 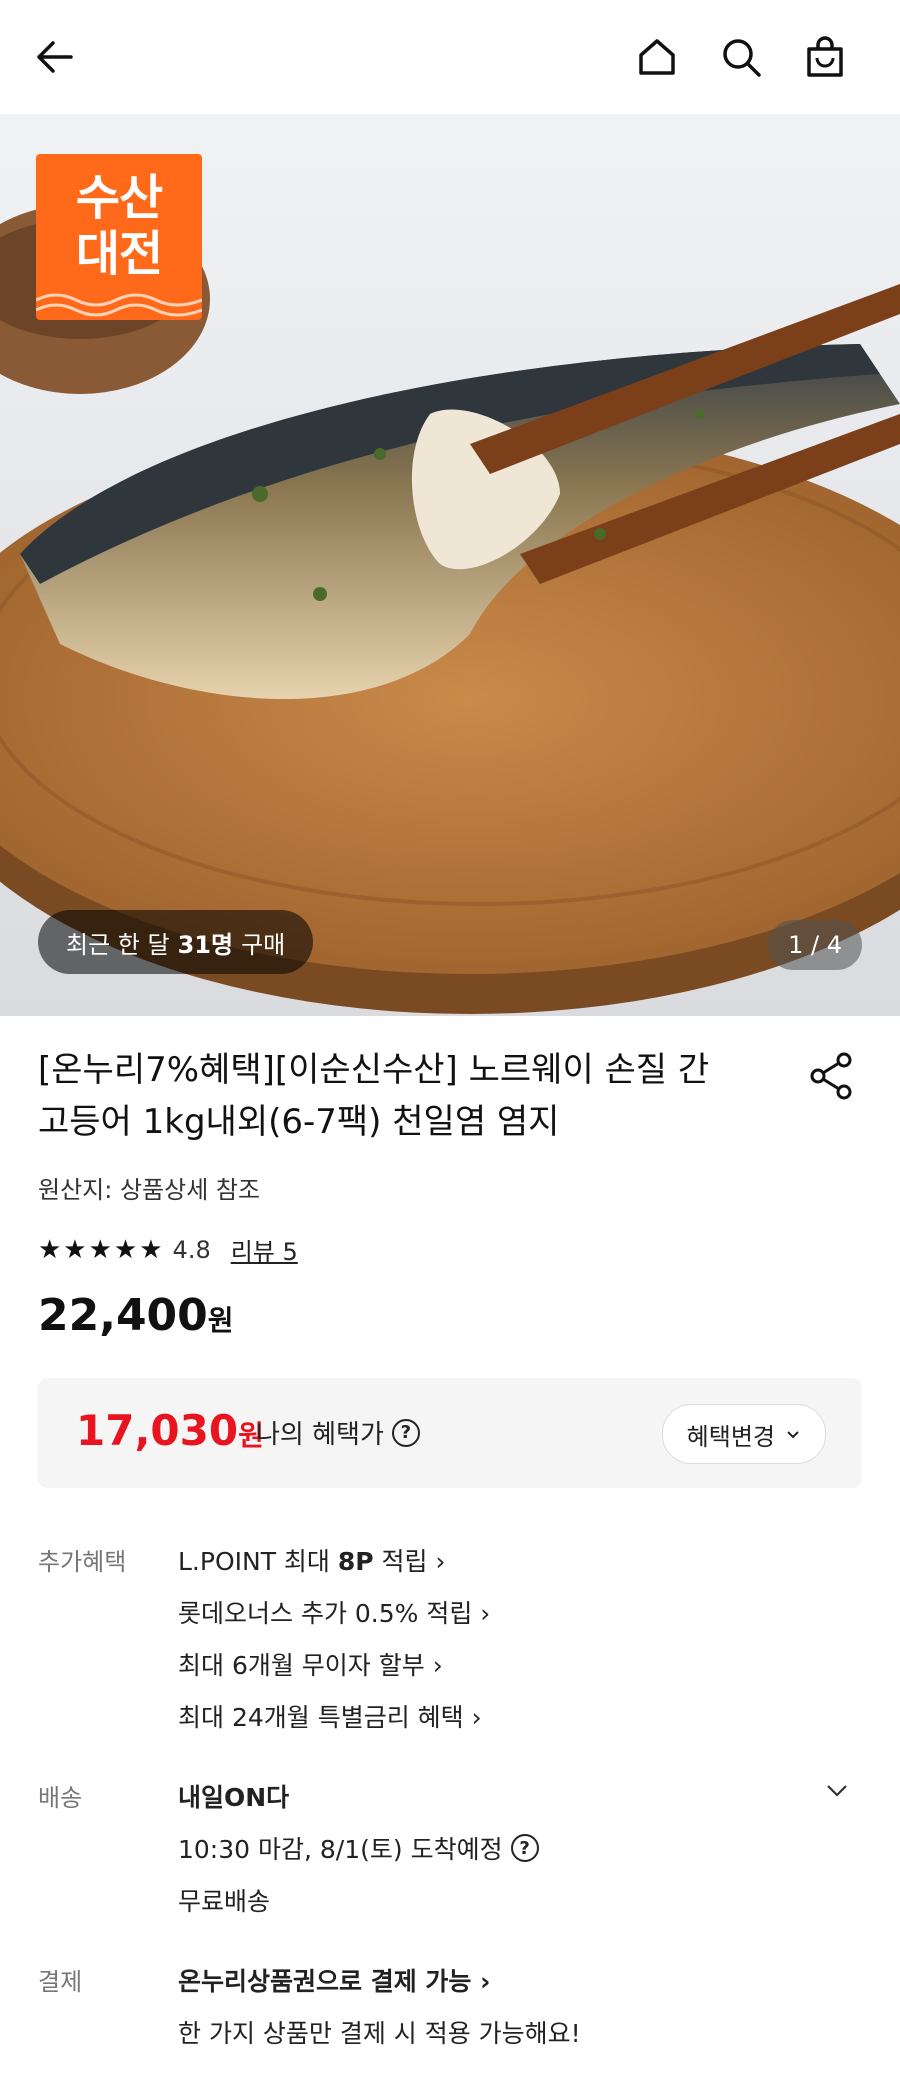 What do you see at coordinates (263, 944) in the screenshot?
I see `recent-suffix: 구매` at bounding box center [263, 944].